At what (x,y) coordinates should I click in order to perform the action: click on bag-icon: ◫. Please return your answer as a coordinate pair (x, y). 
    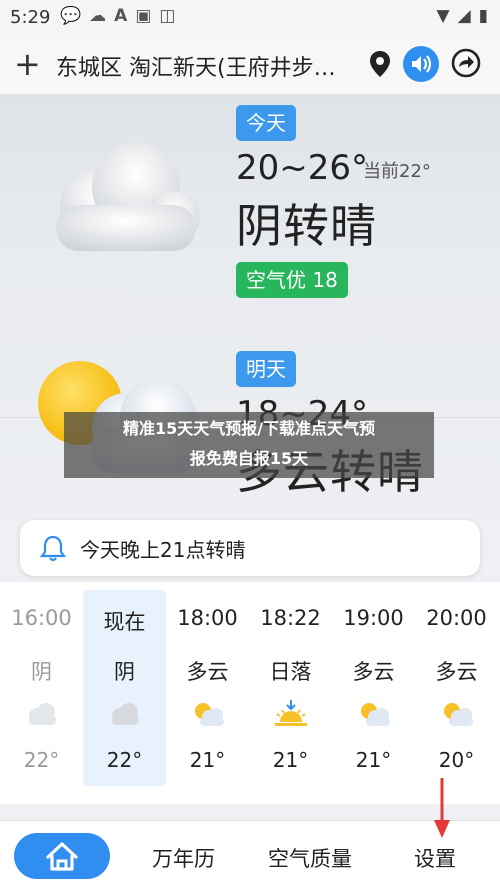
    Looking at the image, I should click on (167, 16).